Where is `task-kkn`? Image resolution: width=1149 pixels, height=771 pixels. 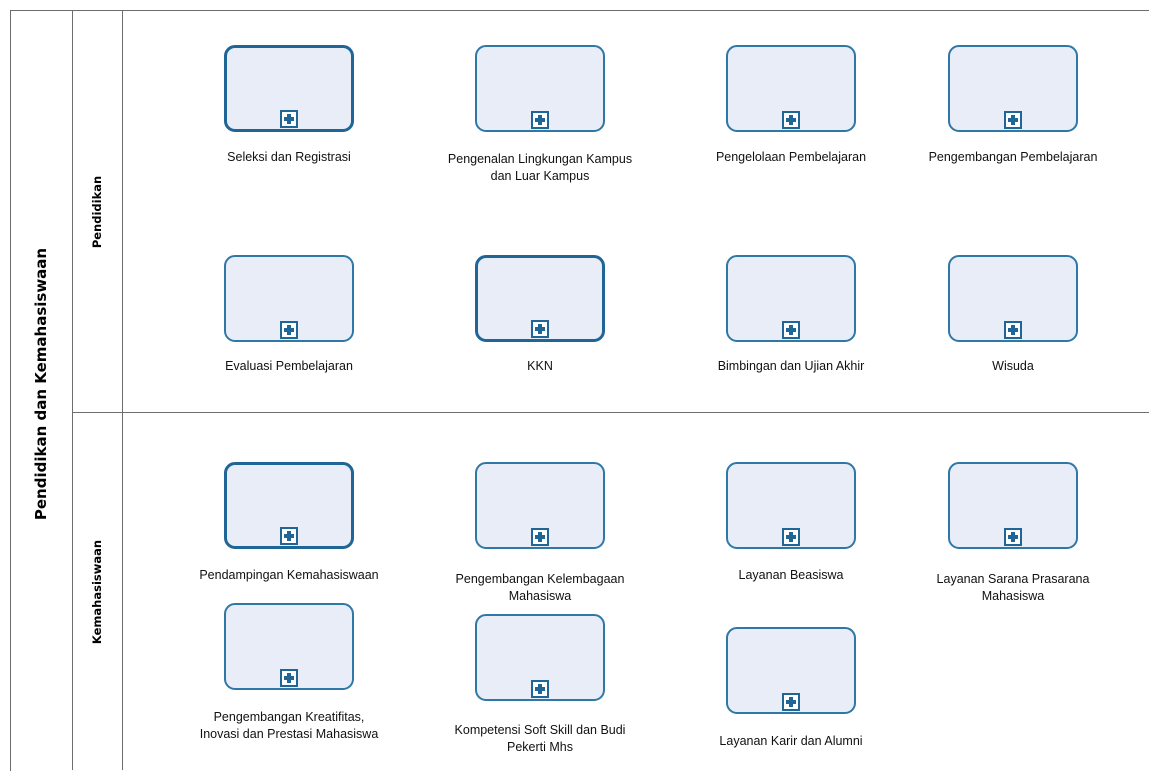 task-kkn is located at coordinates (540, 298).